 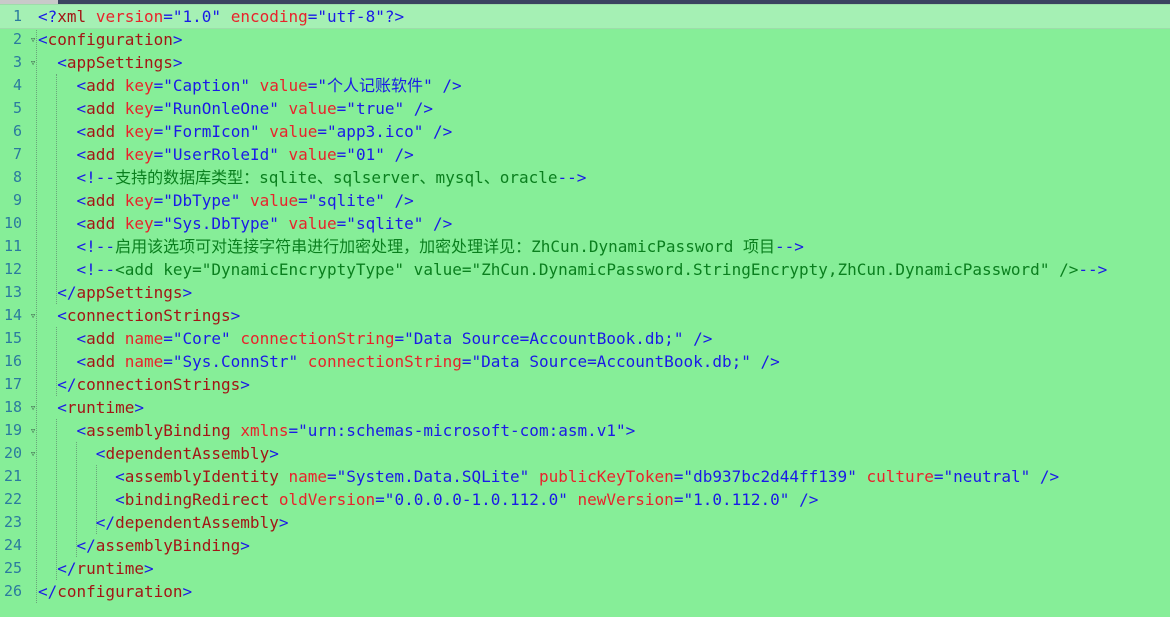 What do you see at coordinates (585, 315) in the screenshot?
I see `code-line: 14 ▿ <connectionStrings>` at bounding box center [585, 315].